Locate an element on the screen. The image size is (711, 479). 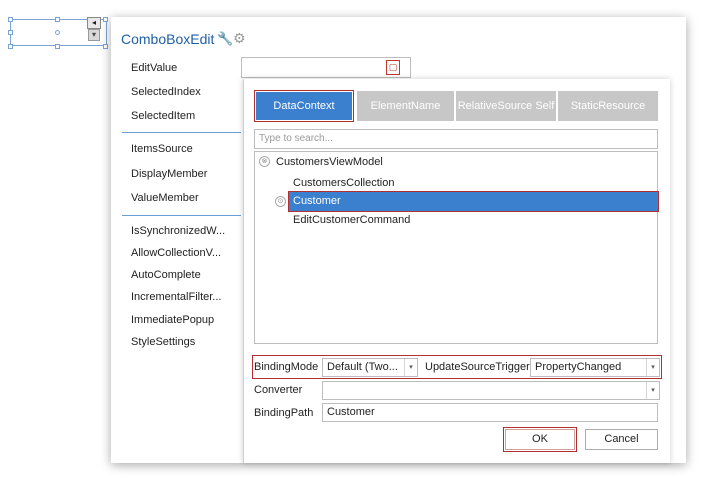
ok-button: OK is located at coordinates (540, 439).